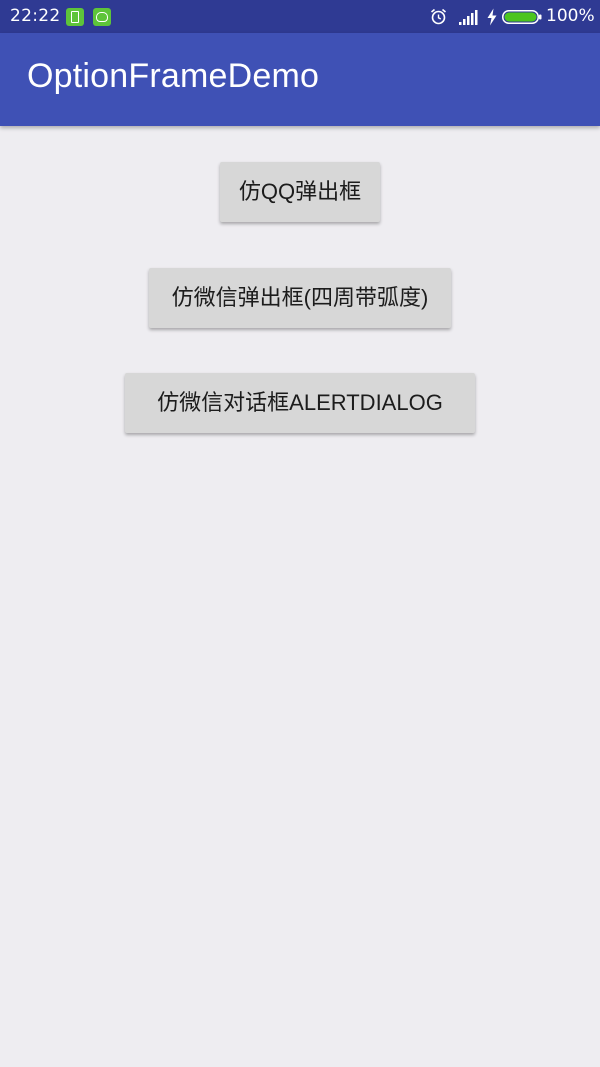 The height and width of the screenshot is (1067, 600). I want to click on qq-popup-button: 仿QQ弹出框, so click(300, 192).